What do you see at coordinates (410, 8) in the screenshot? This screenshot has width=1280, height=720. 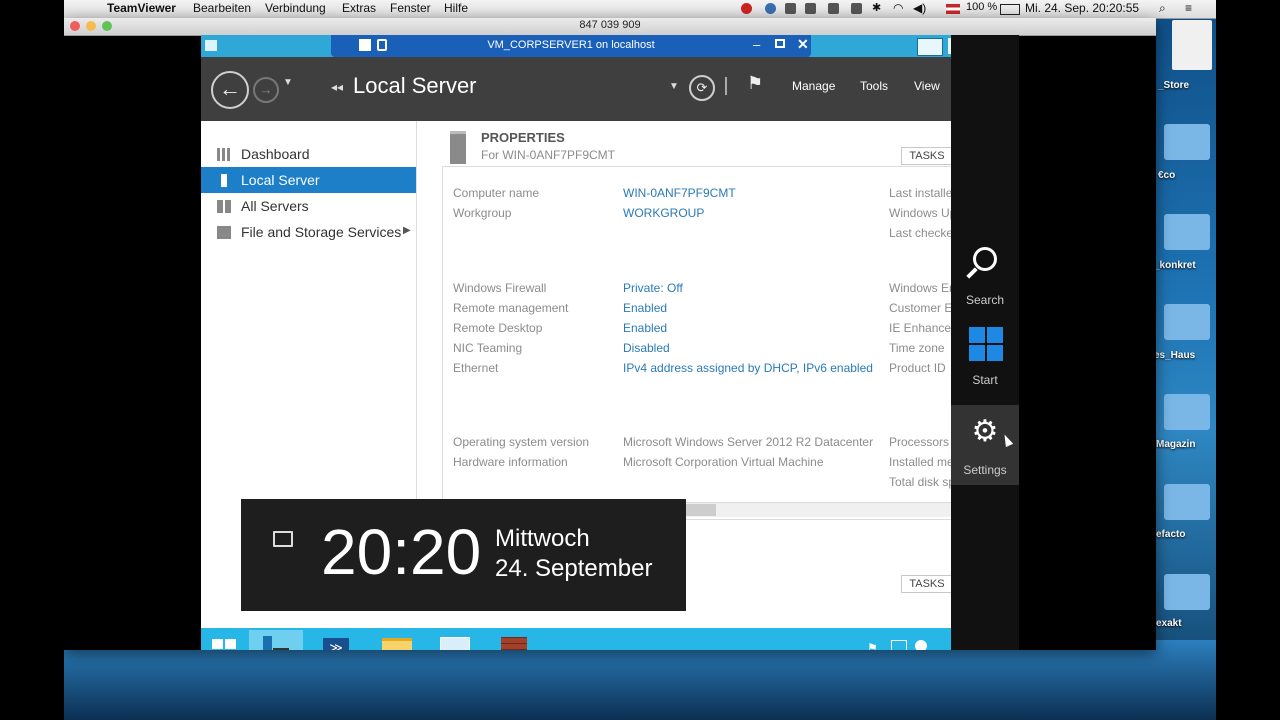 I see `menu-fenster: Fenster` at bounding box center [410, 8].